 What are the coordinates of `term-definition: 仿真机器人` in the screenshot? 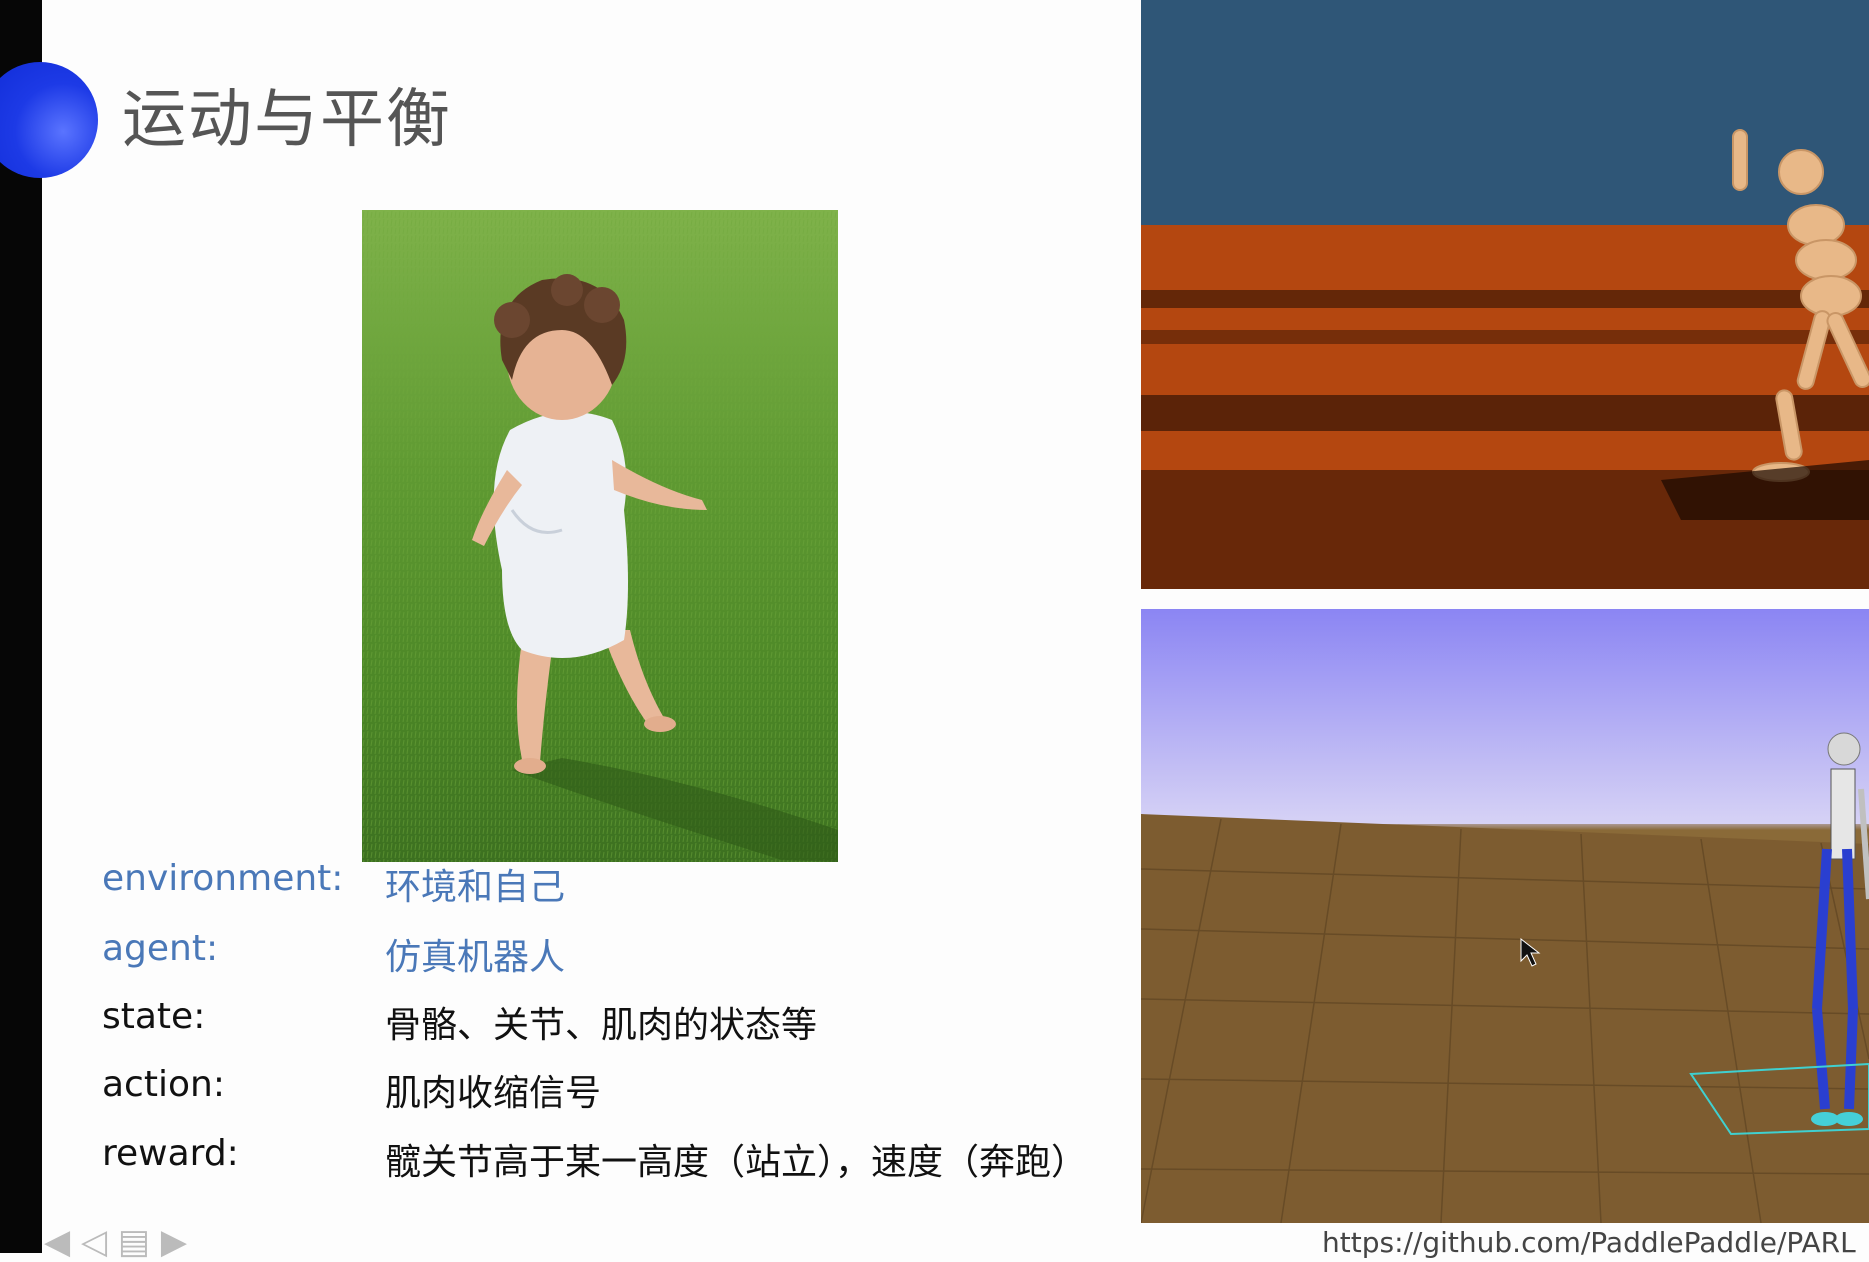 It's located at (475, 957).